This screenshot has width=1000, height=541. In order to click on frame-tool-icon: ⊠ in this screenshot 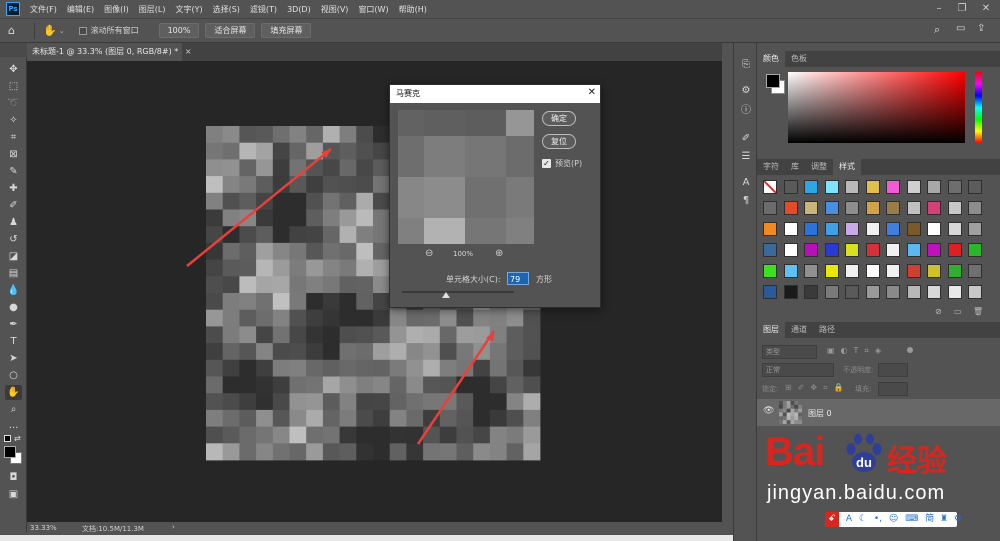, I will do `click(13, 154)`.